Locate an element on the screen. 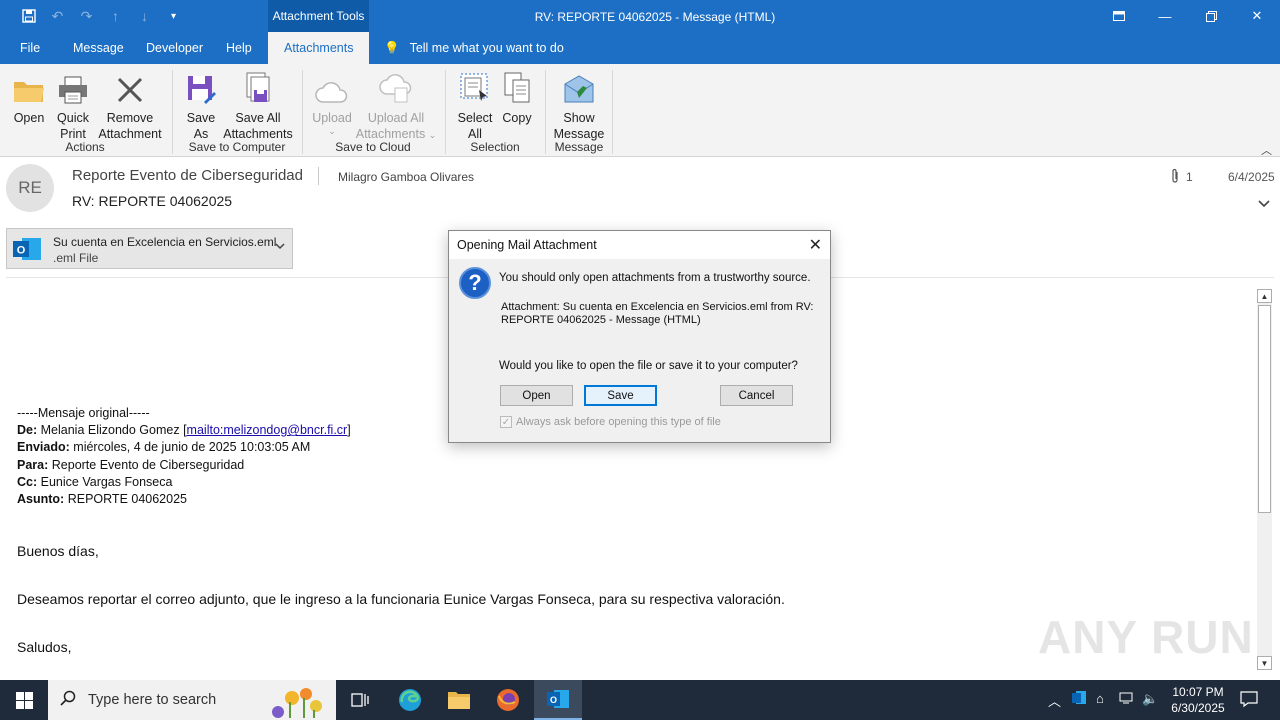  para-label: Para: is located at coordinates (33, 464).